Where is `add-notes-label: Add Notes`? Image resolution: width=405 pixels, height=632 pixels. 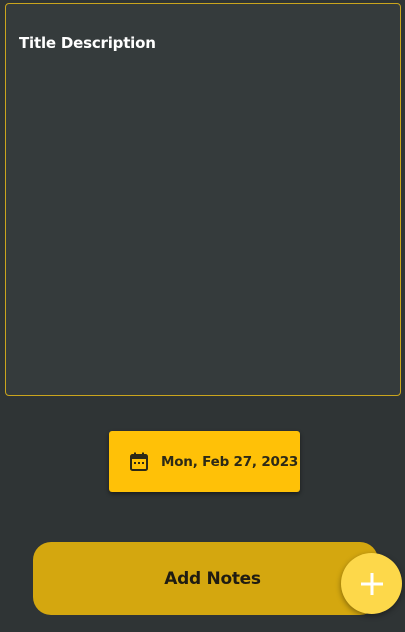 add-notes-label: Add Notes is located at coordinates (212, 578).